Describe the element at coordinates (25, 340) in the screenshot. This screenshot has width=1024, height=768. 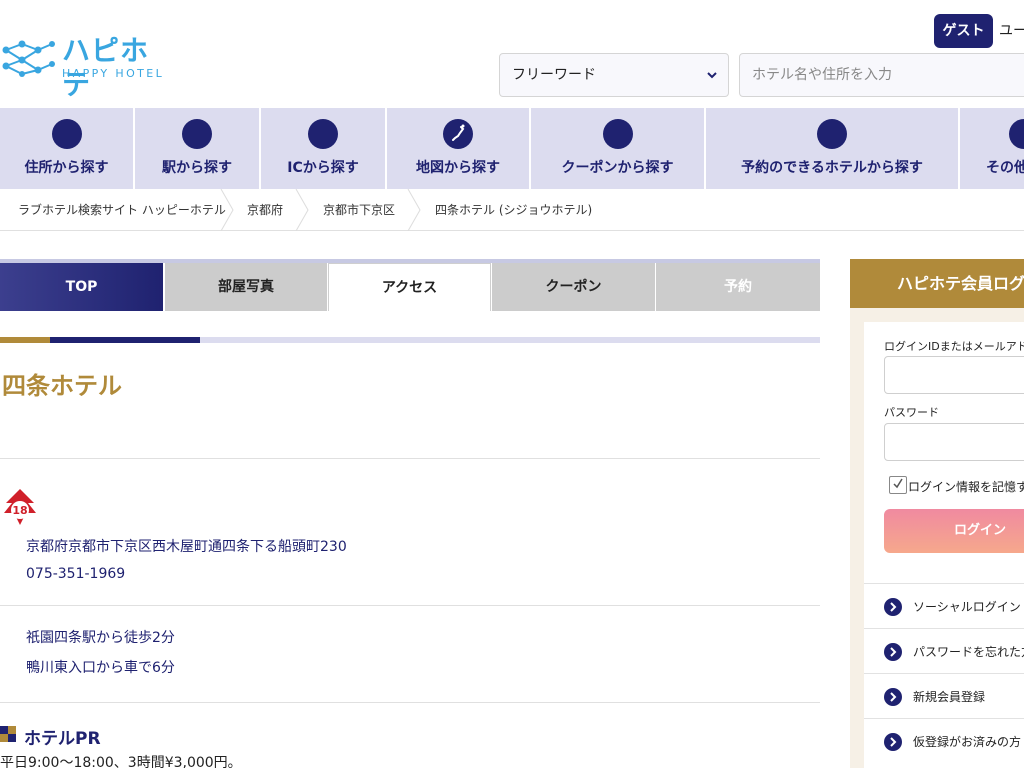
I see `progress-segment-gold` at that location.